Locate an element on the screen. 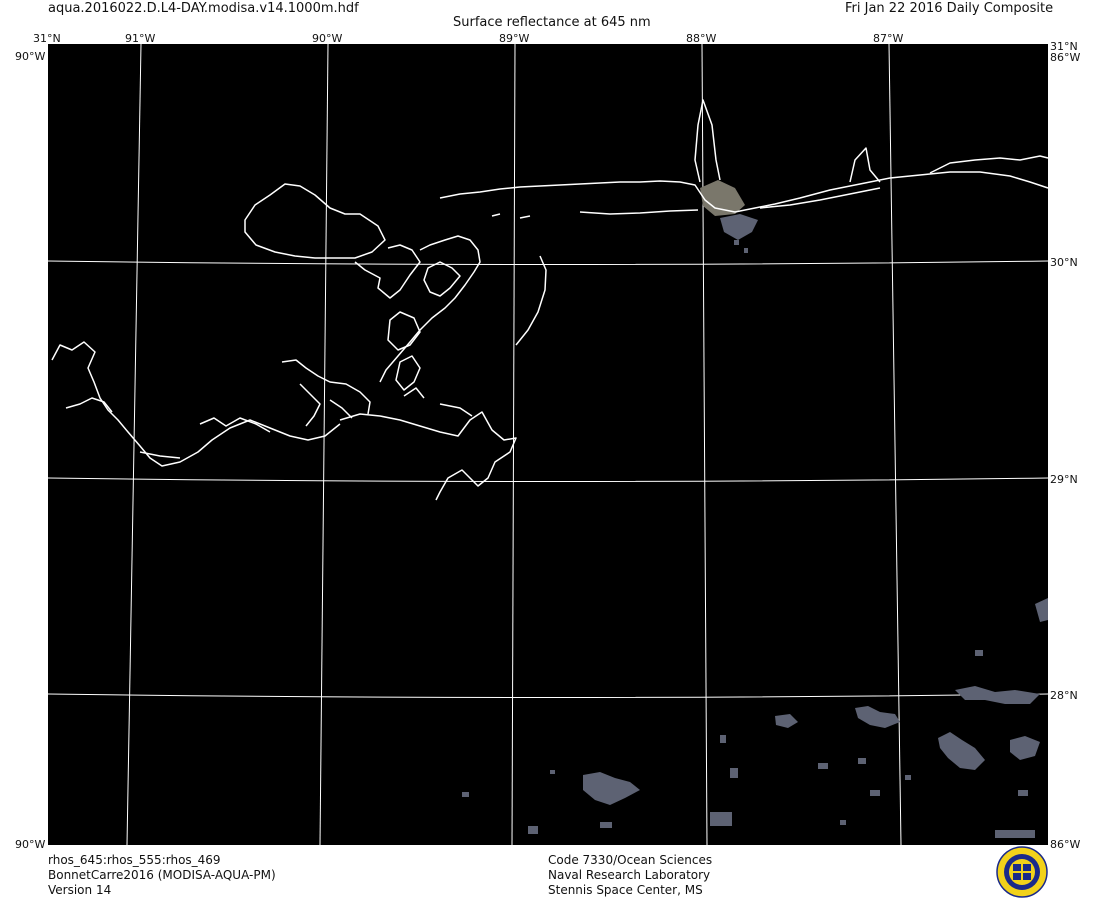 This screenshot has height=899, width=1096. lat-label-29n-right: 29°N is located at coordinates (1064, 479).